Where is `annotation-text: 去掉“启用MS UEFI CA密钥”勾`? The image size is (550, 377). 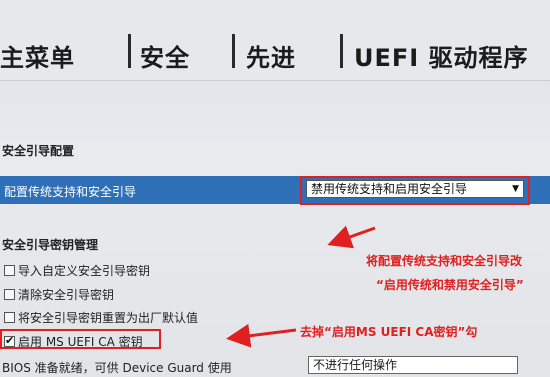
annotation-text: 去掉“启用MS UEFI CA密钥”勾 is located at coordinates (389, 332).